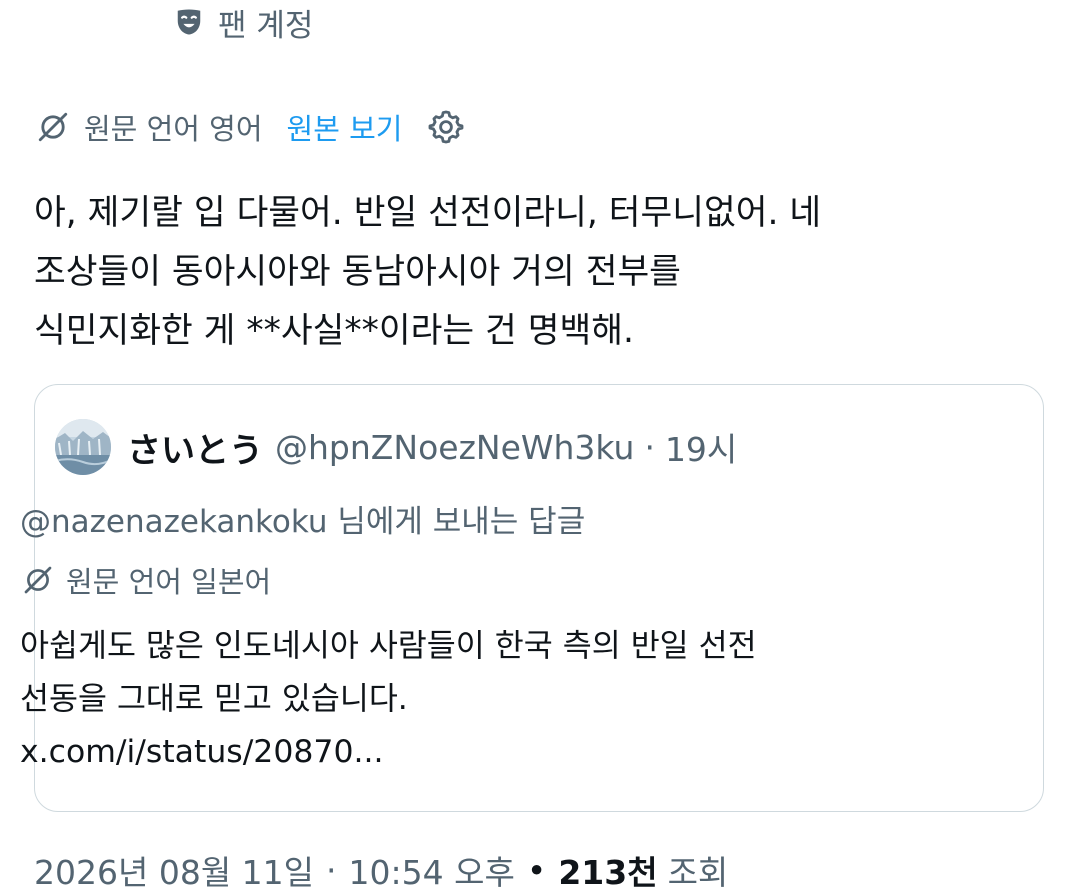 This screenshot has height=894, width=1076. I want to click on quoted-translation-bar: 원문 언어 일본어, so click(145, 580).